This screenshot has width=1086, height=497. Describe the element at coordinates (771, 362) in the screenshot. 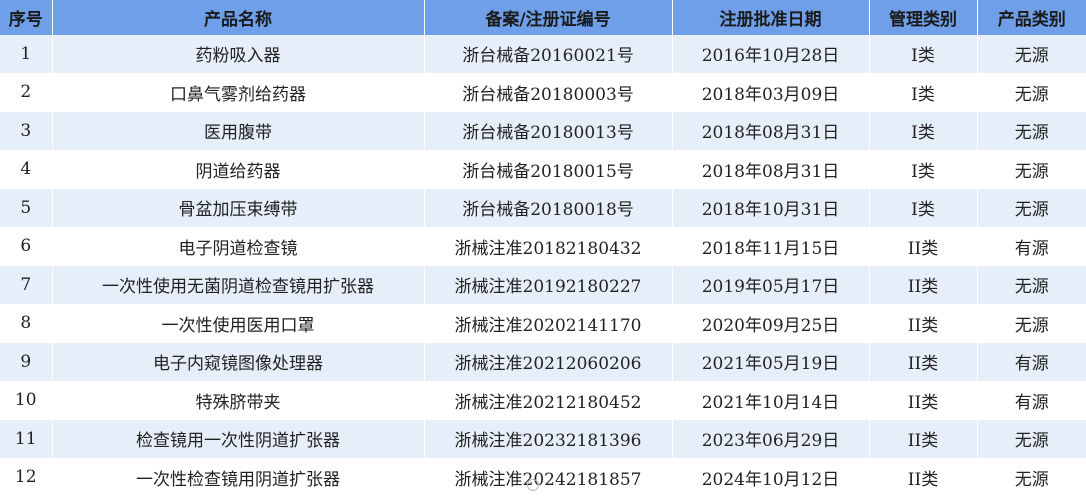

I see `cell-approval-date: 2021年05月19日` at that location.